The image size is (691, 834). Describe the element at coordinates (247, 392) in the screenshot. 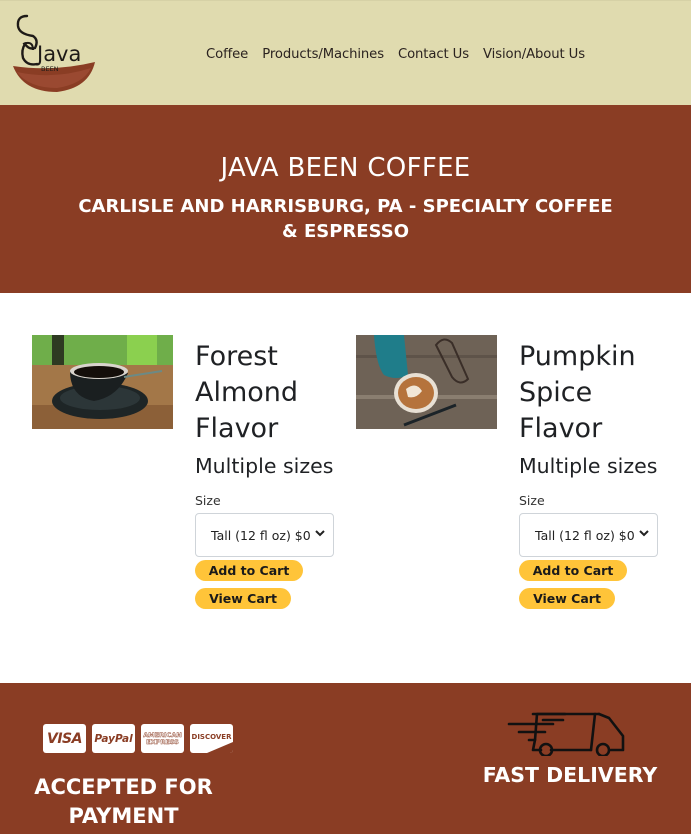

I see `product-title: Forest Almond Flavor` at that location.